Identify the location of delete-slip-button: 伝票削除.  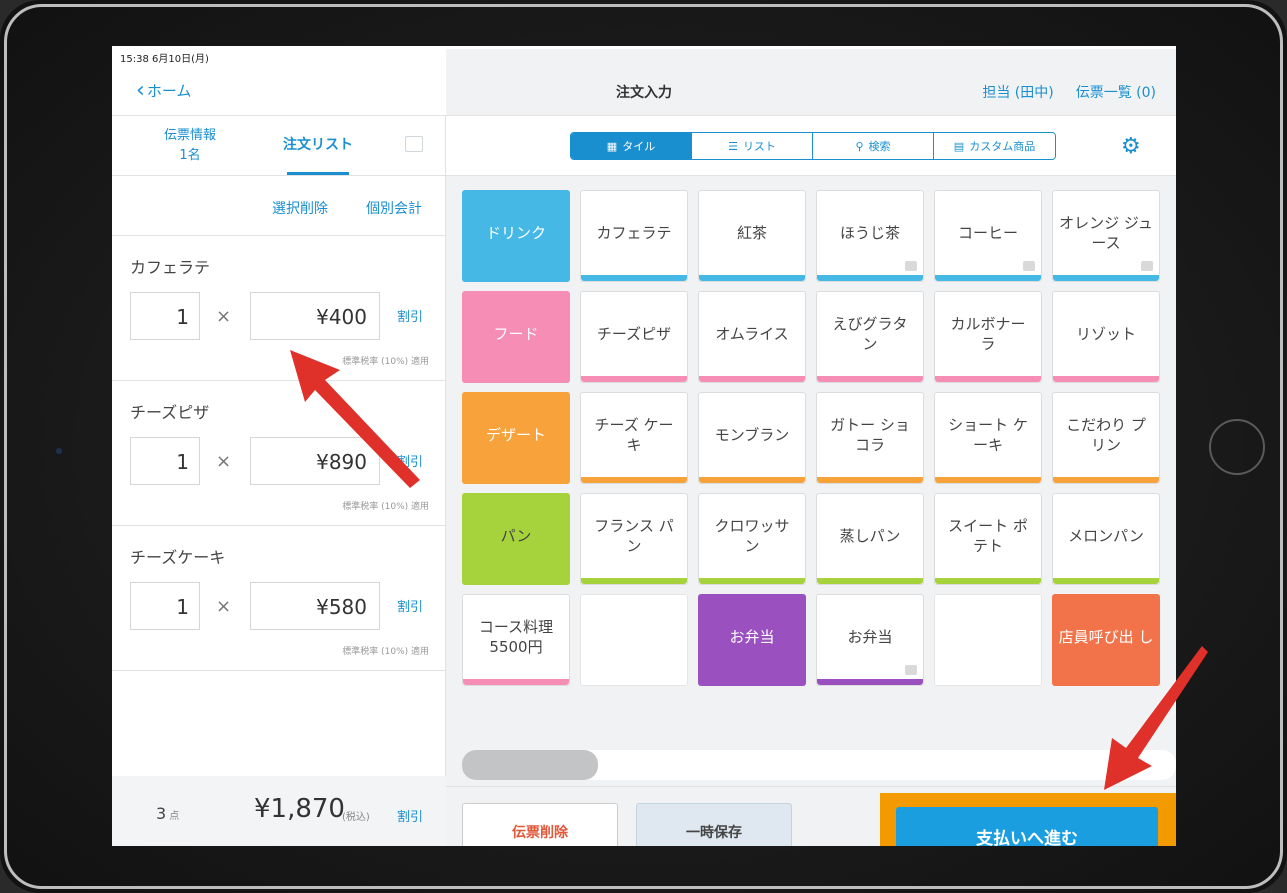
(540, 824).